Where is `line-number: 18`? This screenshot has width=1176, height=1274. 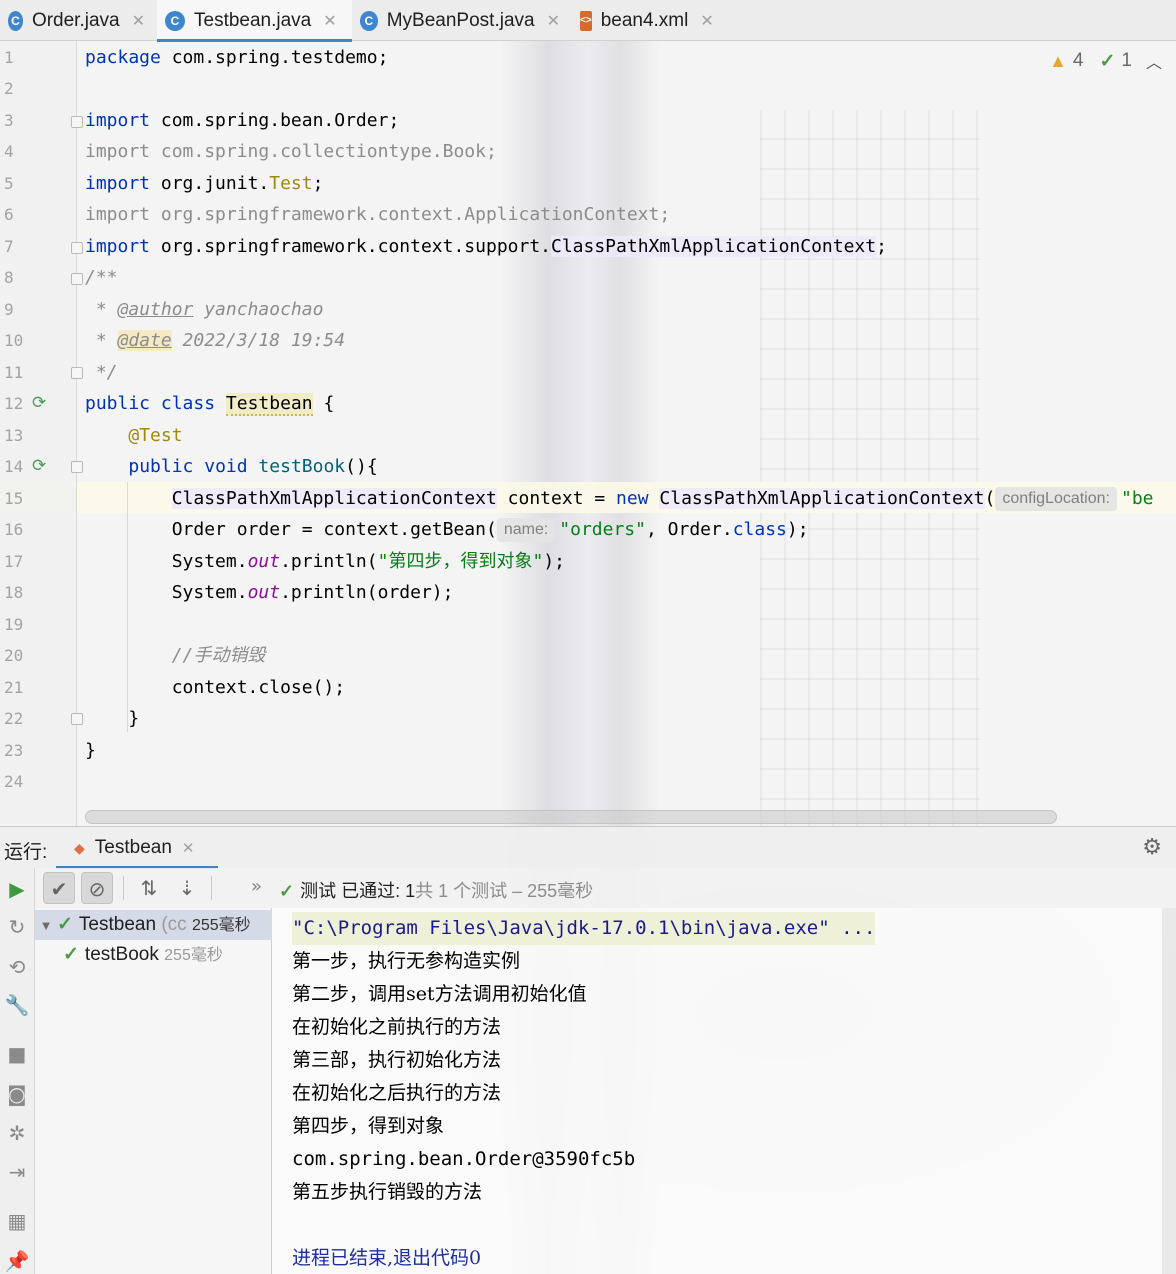 line-number: 18 is located at coordinates (14, 592).